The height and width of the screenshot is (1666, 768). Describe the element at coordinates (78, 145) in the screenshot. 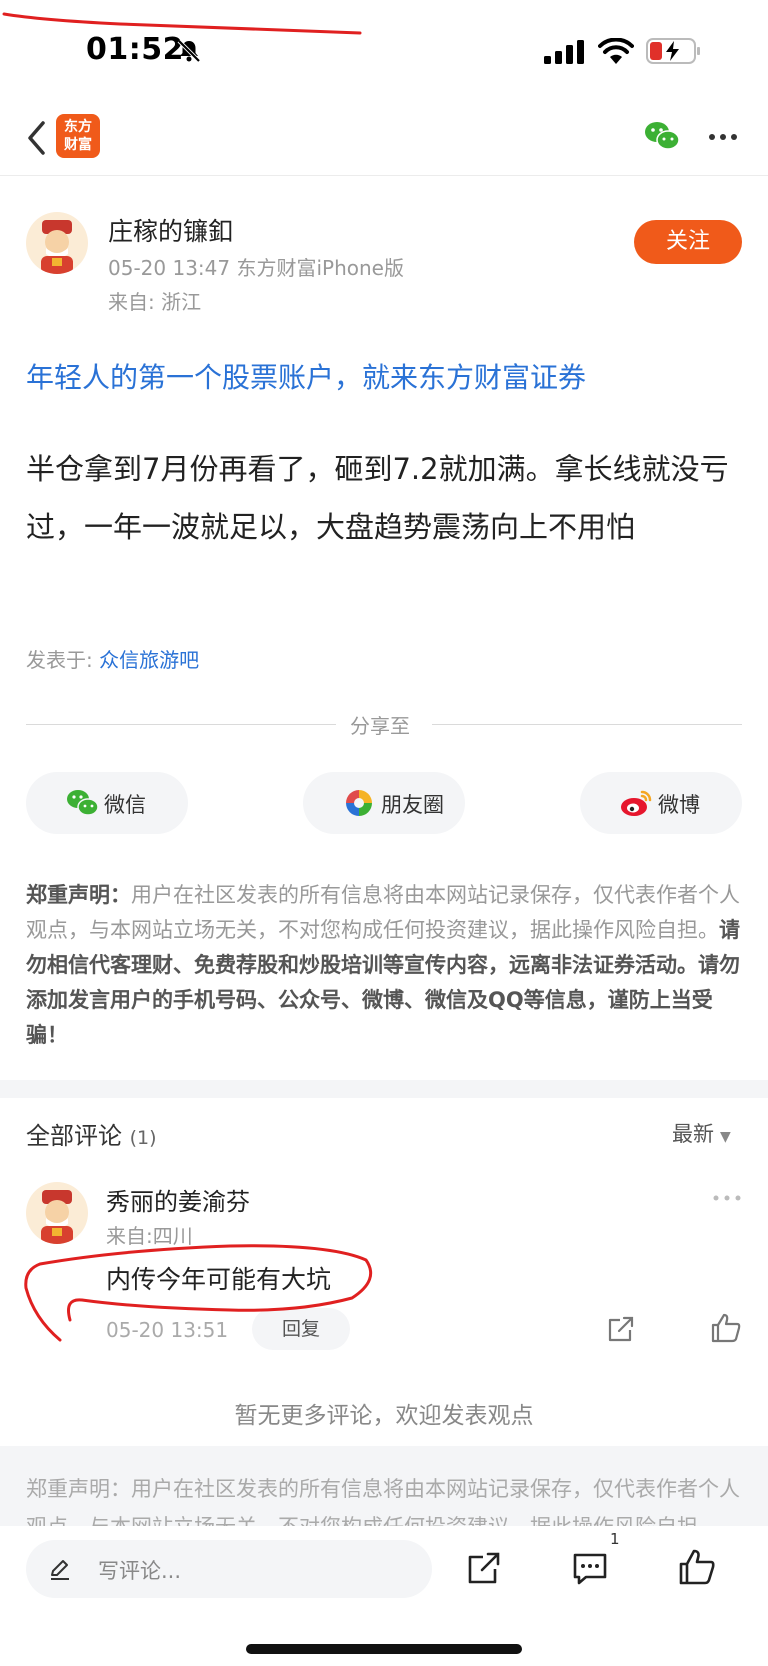

I see `logo-line-2: 财富` at that location.